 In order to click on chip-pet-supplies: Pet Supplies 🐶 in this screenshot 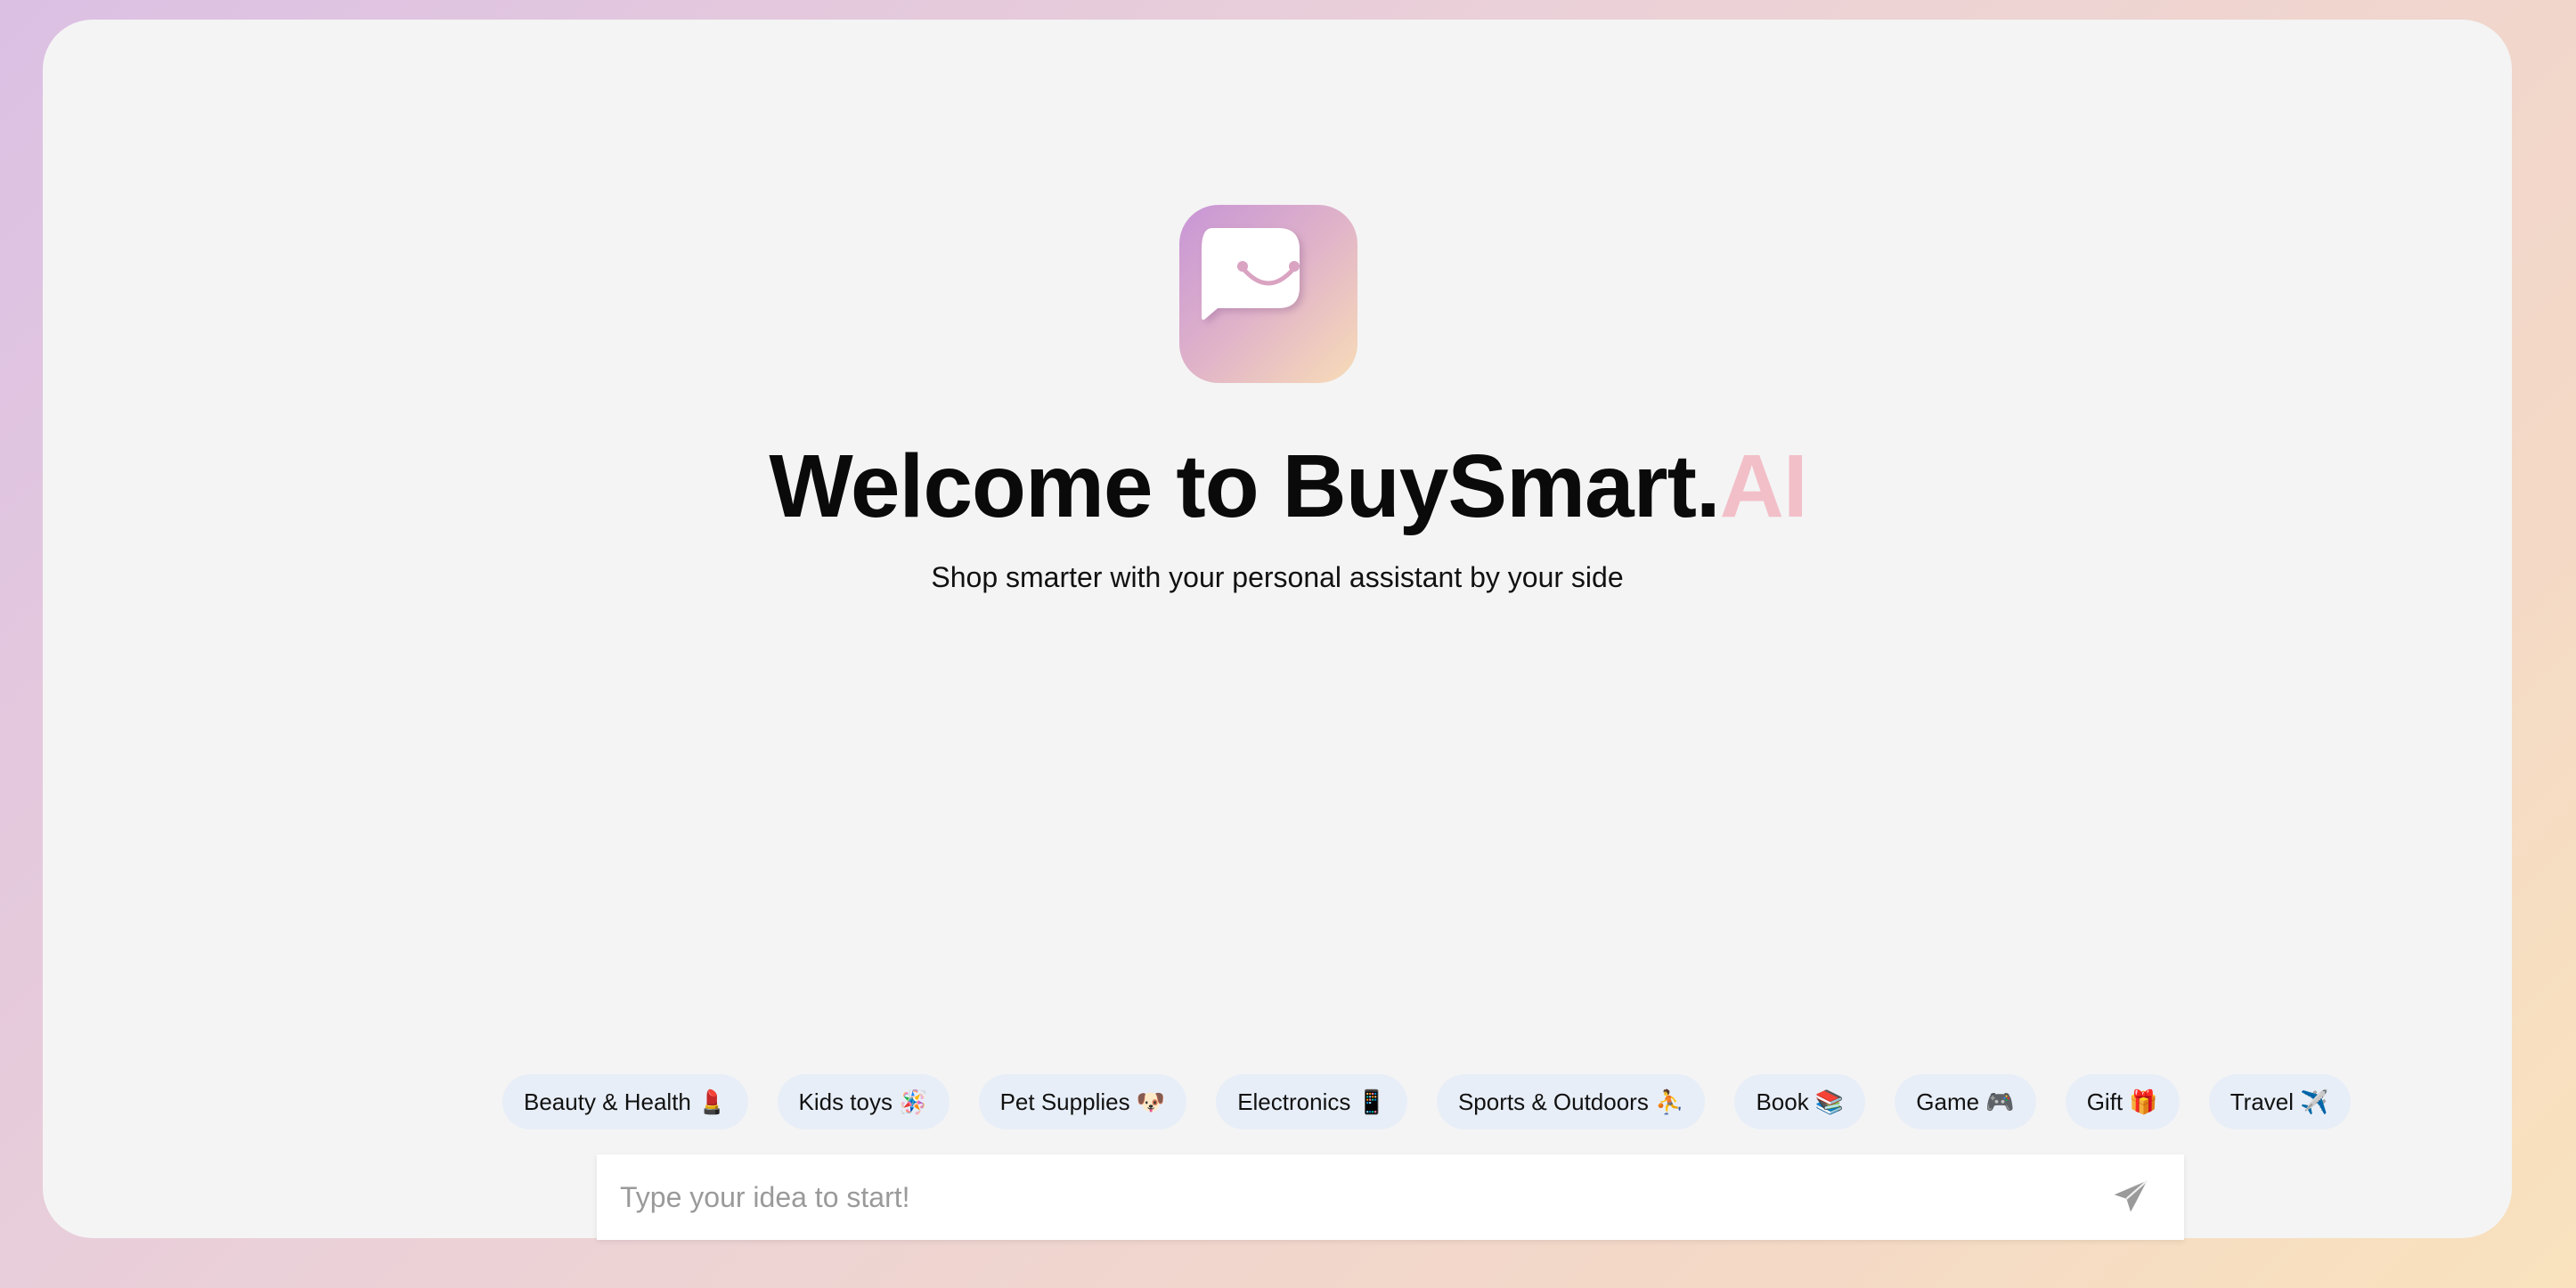, I will do `click(1082, 1102)`.